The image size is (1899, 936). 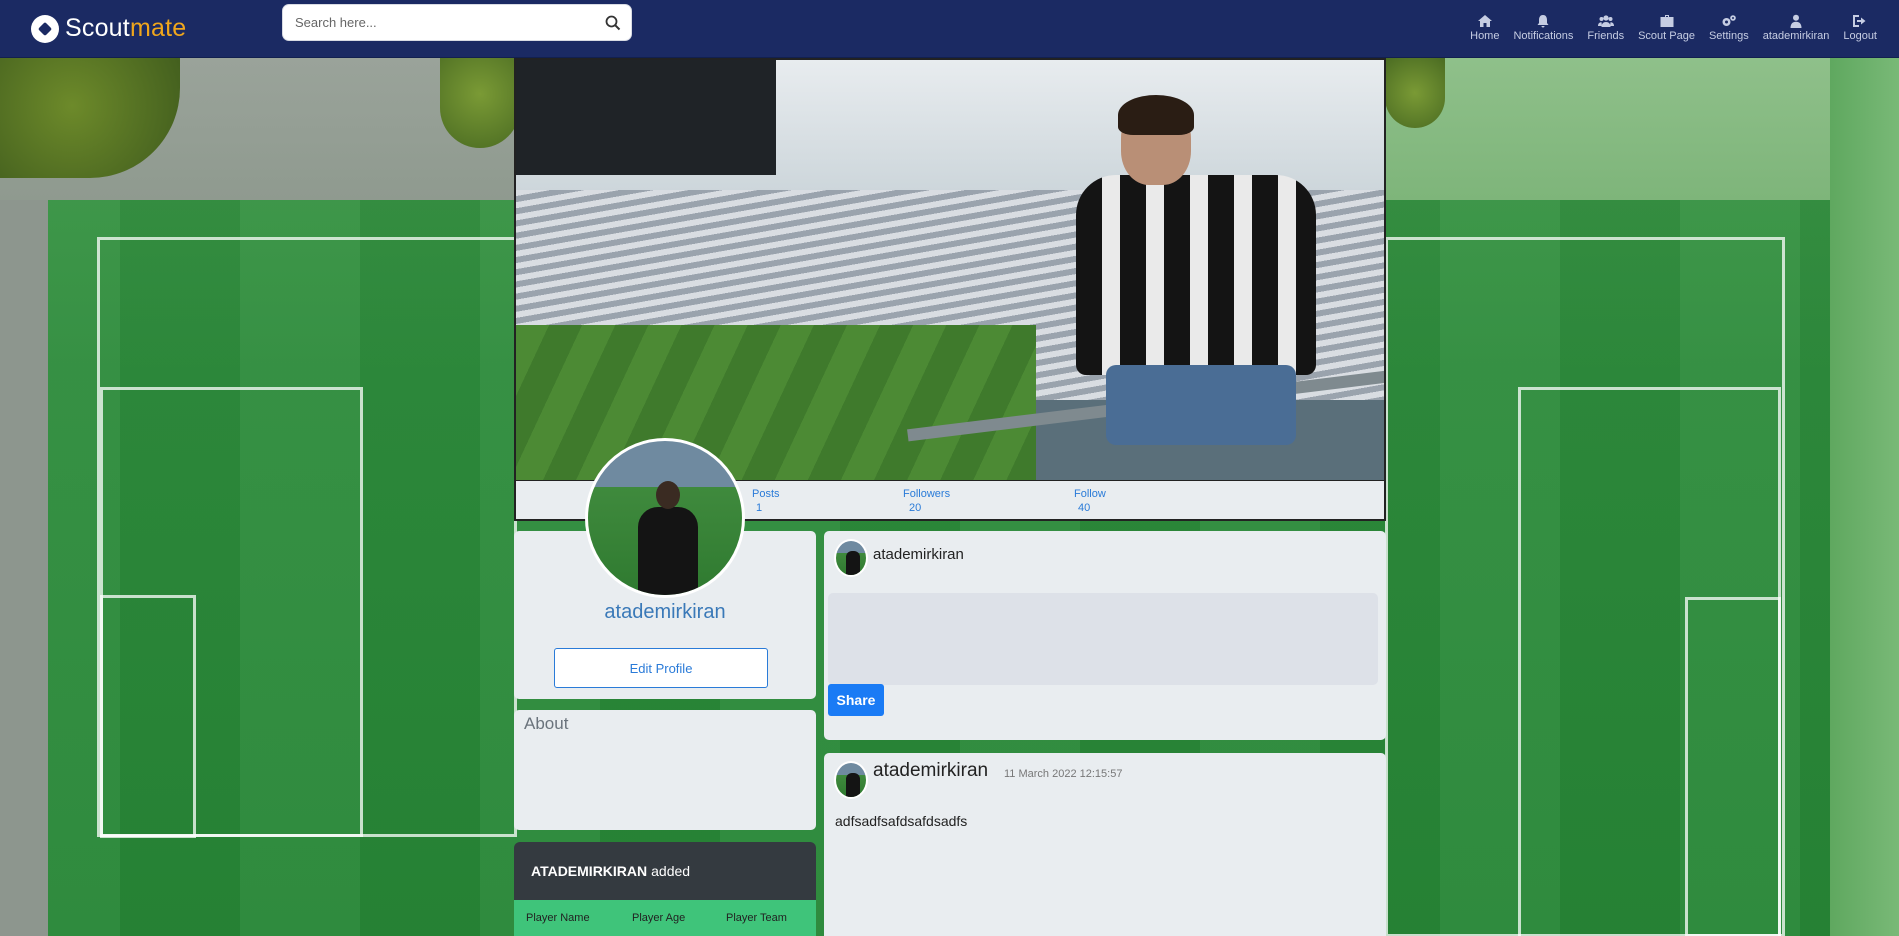 I want to click on post-username: atademirkiran, so click(x=930, y=771).